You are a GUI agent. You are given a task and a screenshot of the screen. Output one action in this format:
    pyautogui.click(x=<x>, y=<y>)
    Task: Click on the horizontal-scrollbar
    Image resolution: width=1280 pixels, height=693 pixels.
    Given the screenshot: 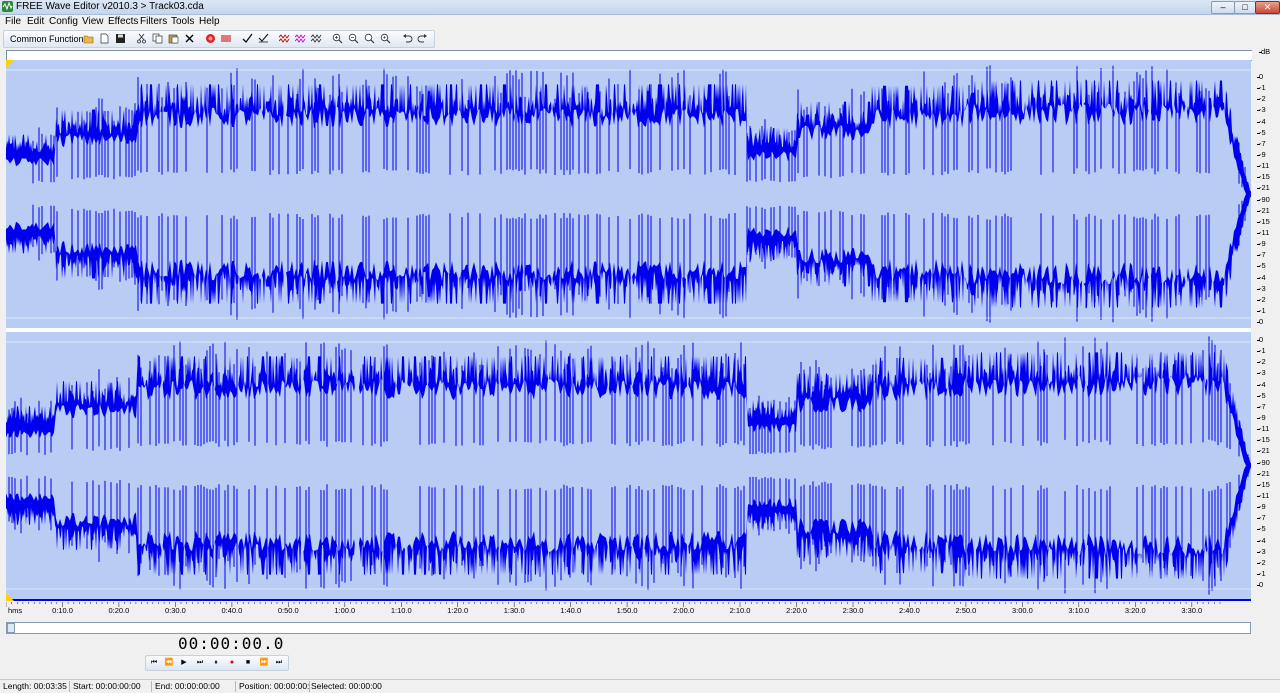 What is the action you would take?
    pyautogui.click(x=628, y=628)
    